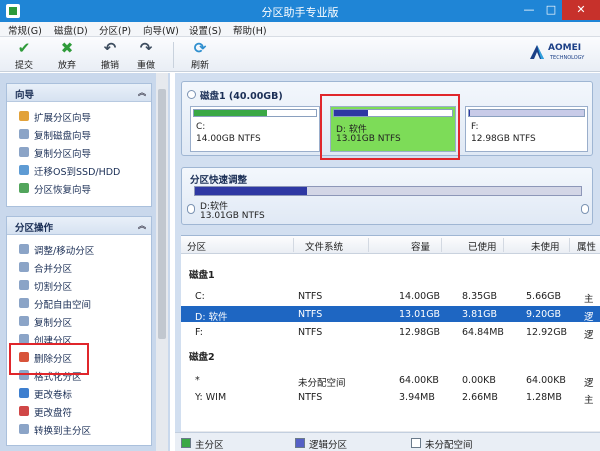 The image size is (600, 451). What do you see at coordinates (201, 127) in the screenshot?
I see `partition-name: C:` at bounding box center [201, 127].